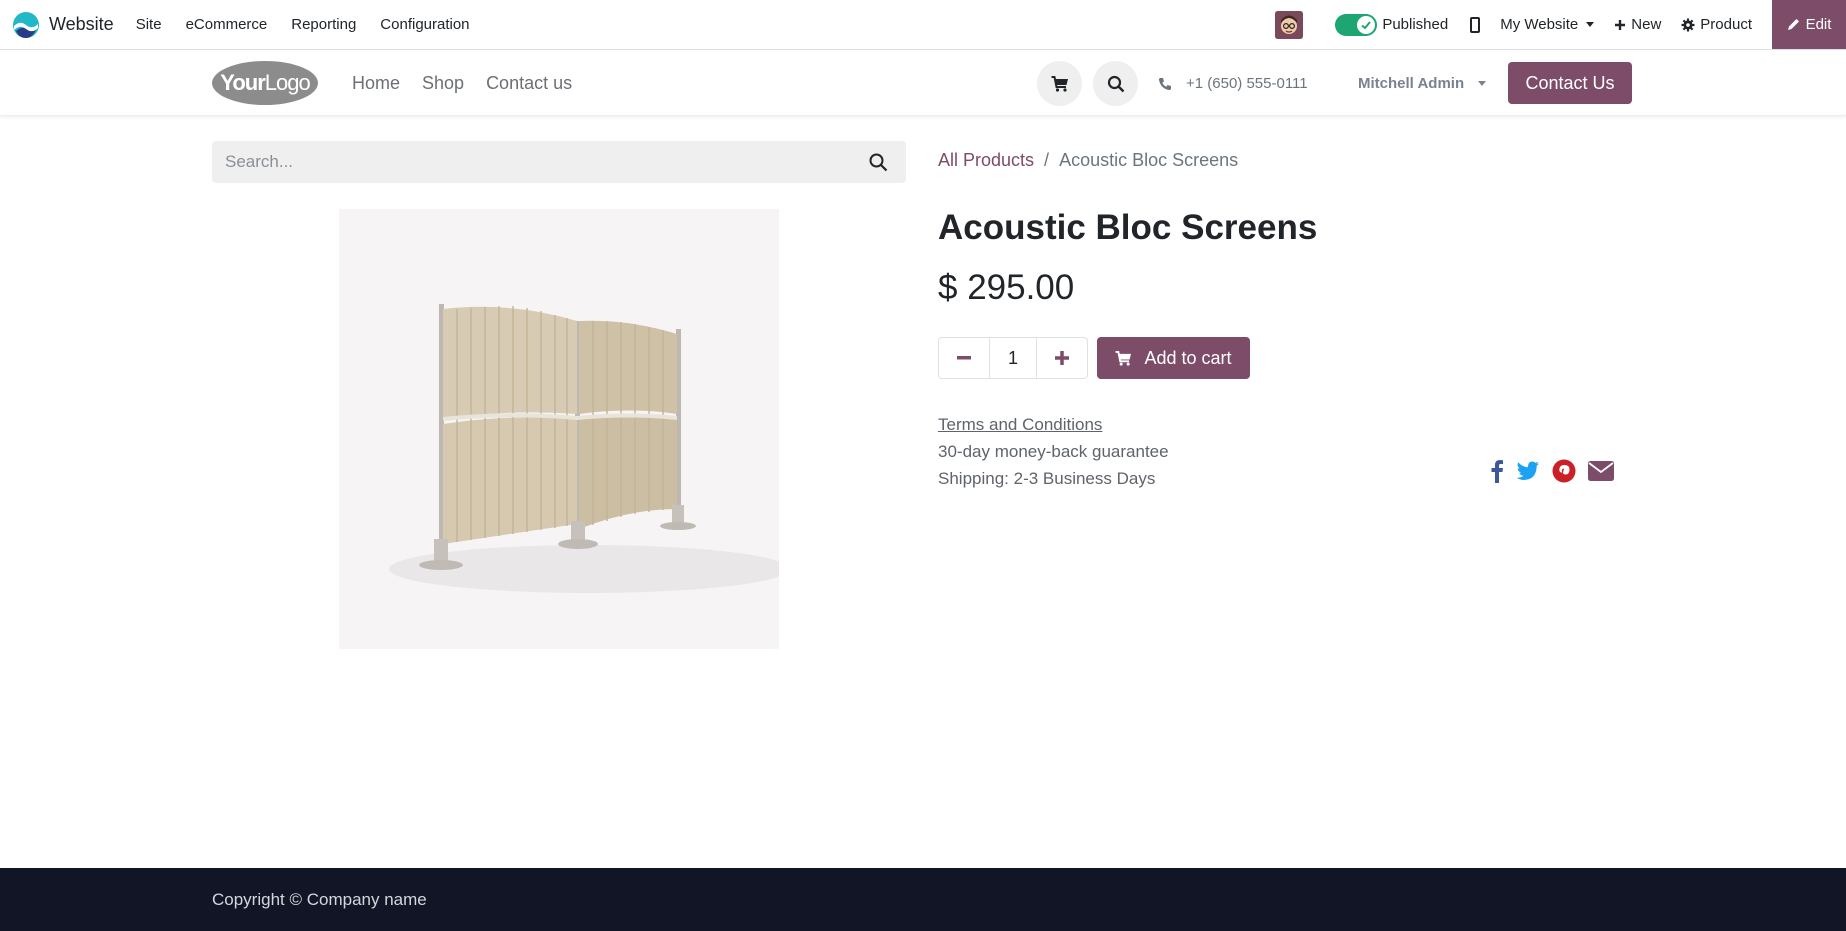 The width and height of the screenshot is (1846, 931). What do you see at coordinates (1646, 24) in the screenshot?
I see `new-label: New` at bounding box center [1646, 24].